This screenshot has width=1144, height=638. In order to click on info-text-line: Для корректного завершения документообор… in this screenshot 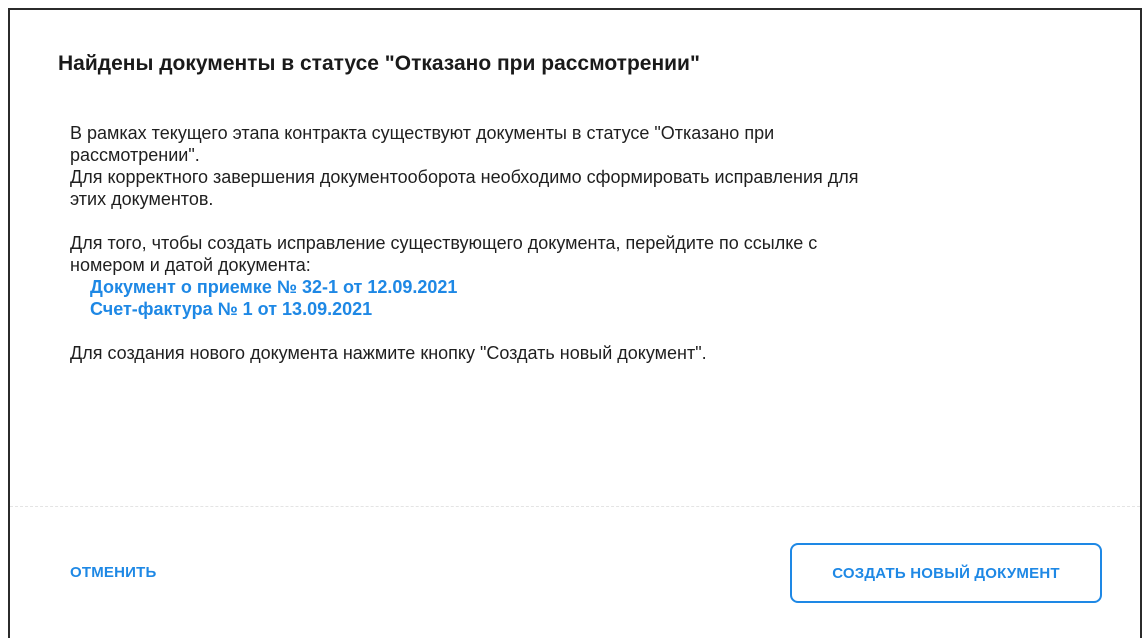, I will do `click(464, 177)`.